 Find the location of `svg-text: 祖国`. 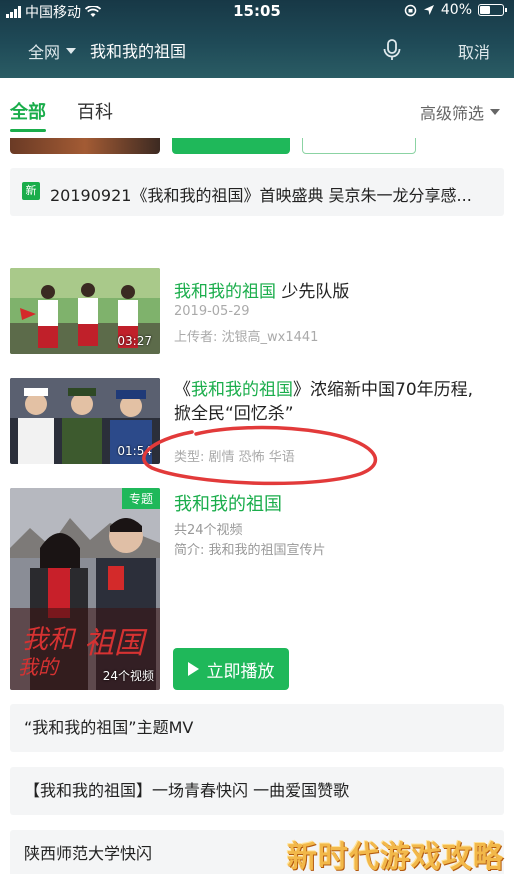

svg-text: 祖国 is located at coordinates (116, 643).